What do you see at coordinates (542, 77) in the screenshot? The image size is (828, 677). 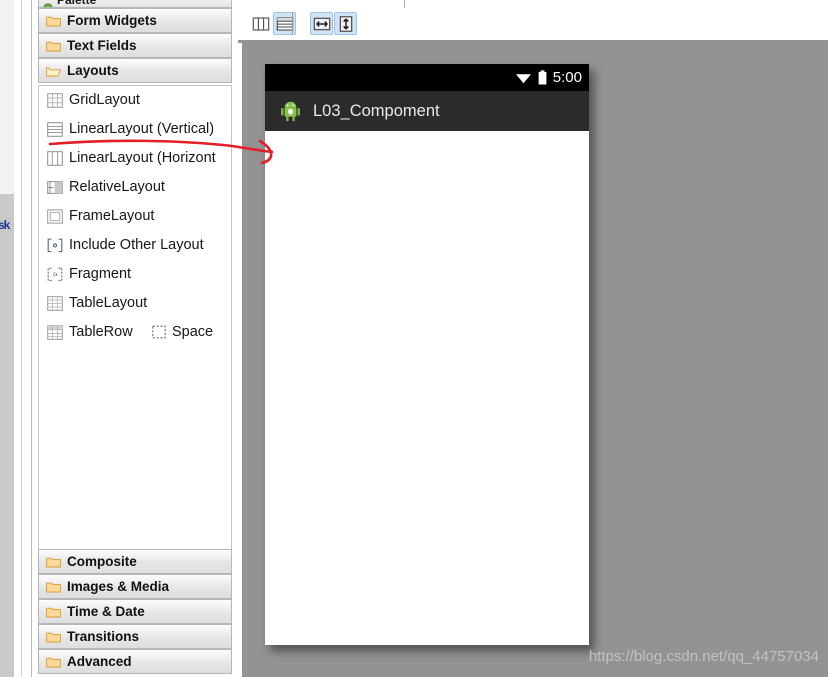 I see `battery-full-icon` at bounding box center [542, 77].